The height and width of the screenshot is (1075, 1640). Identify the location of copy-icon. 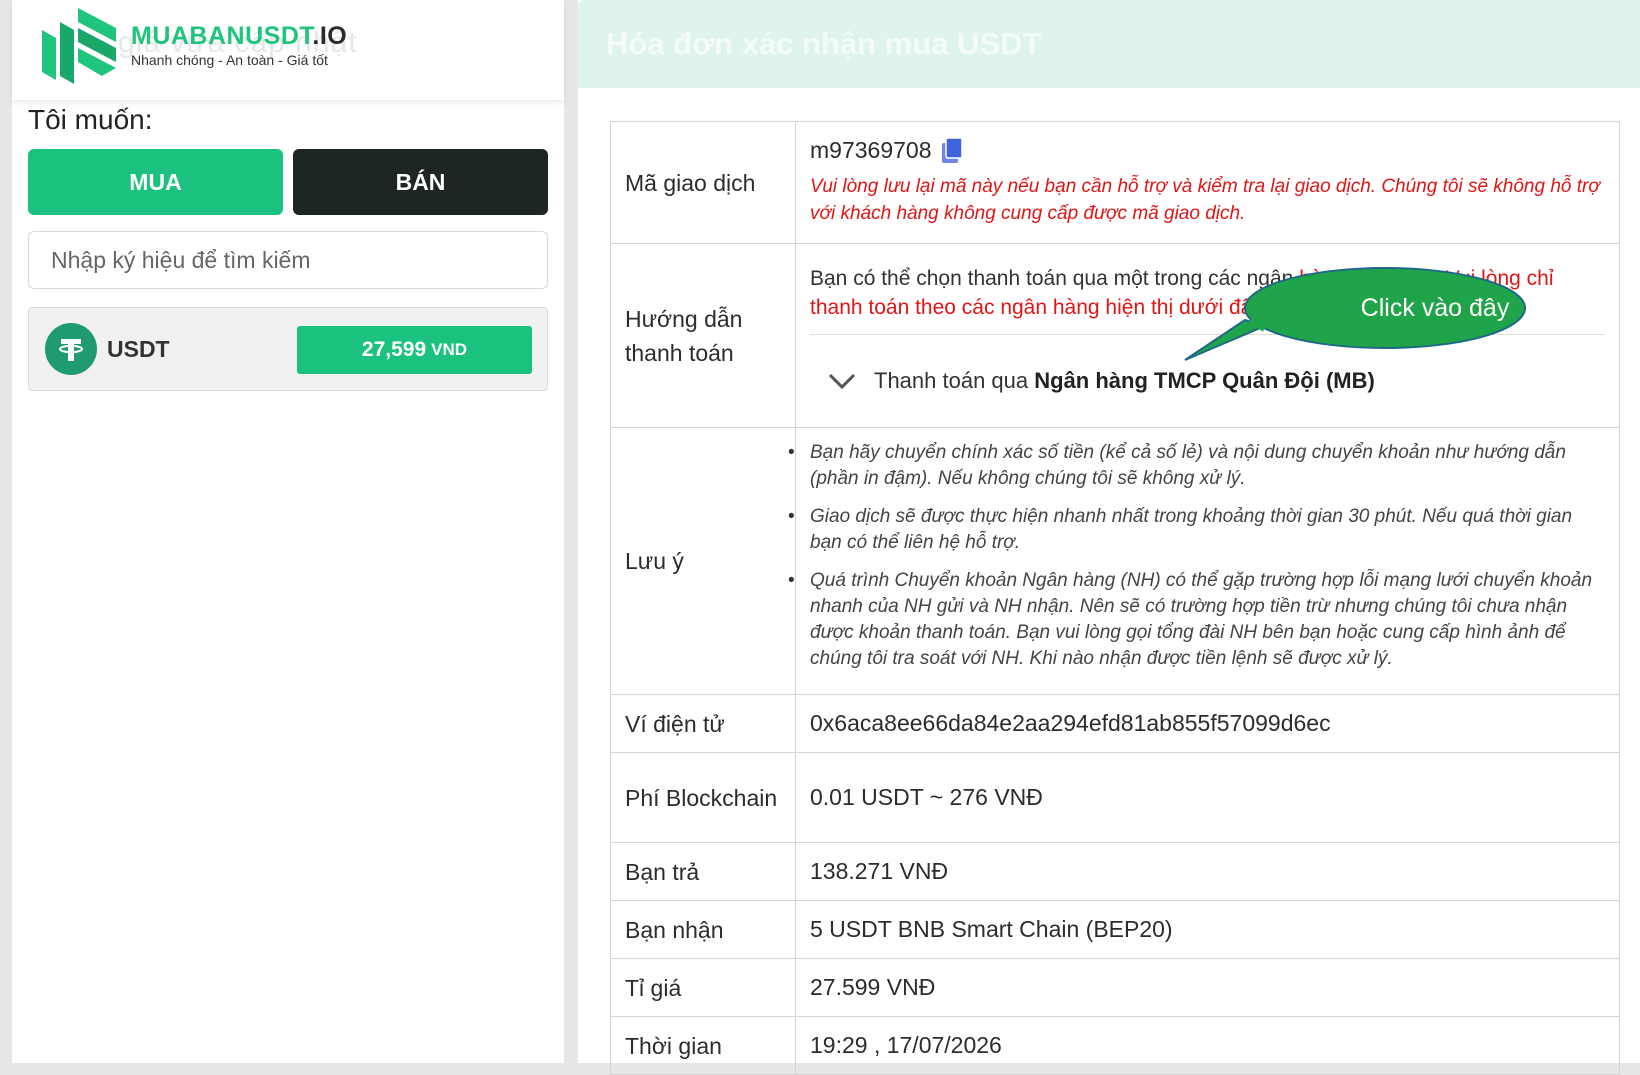
(952, 150).